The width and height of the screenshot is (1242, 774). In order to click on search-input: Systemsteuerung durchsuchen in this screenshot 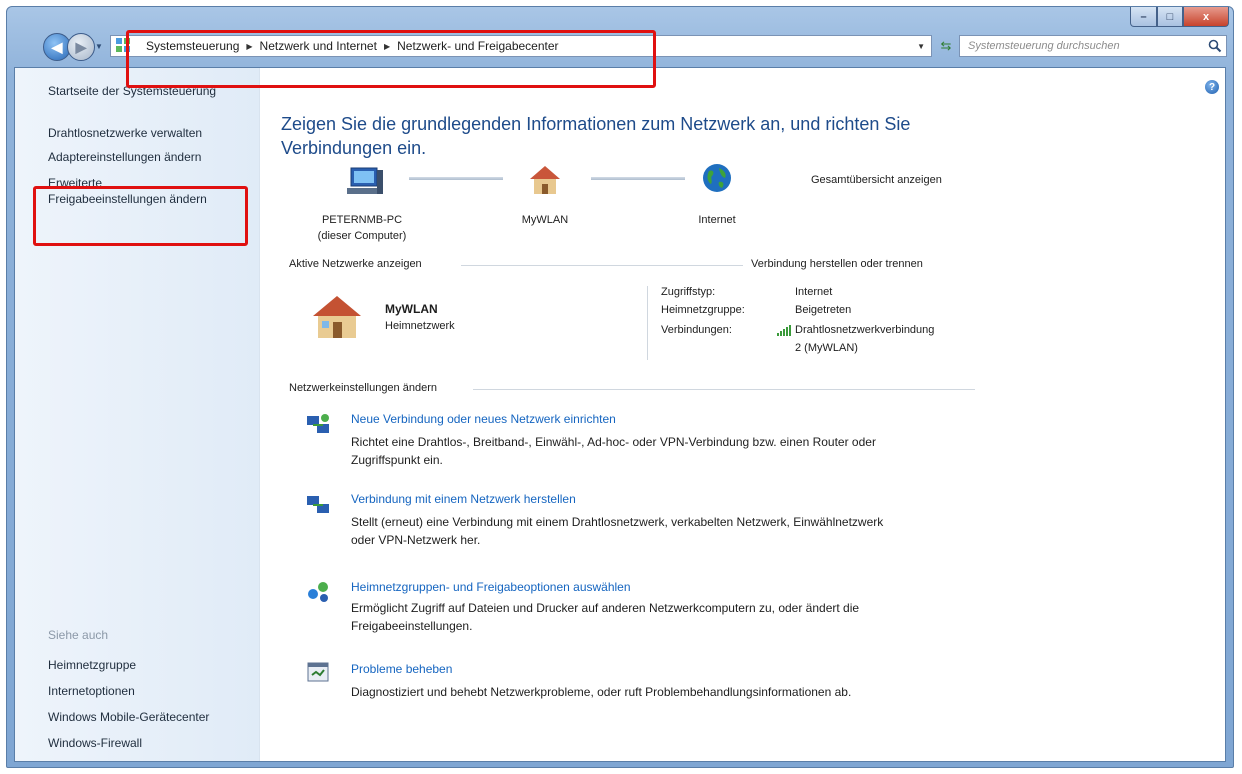, I will do `click(1040, 46)`.